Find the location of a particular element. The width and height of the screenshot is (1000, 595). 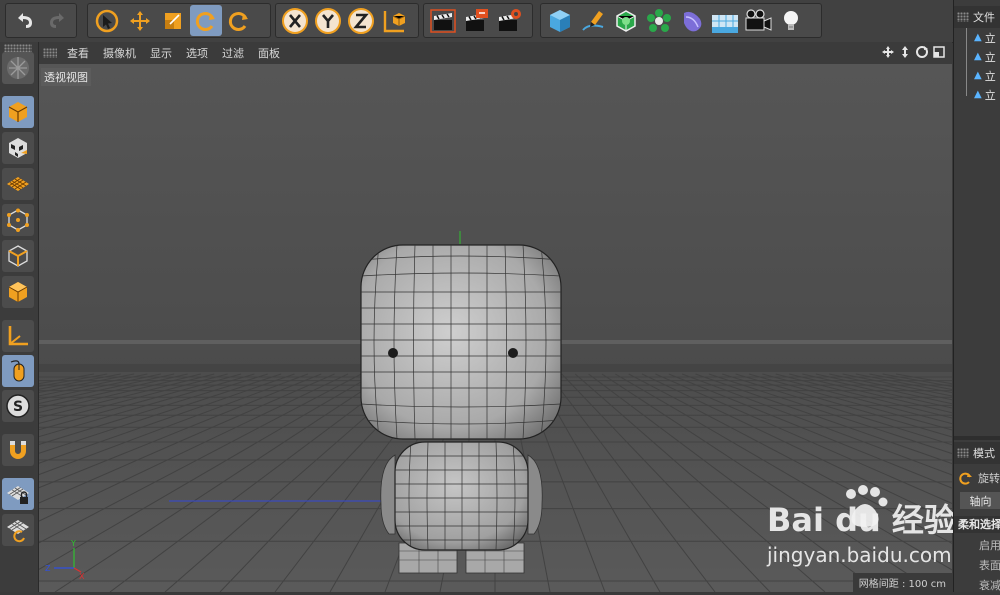

viewport-grip is located at coordinates (50, 53).